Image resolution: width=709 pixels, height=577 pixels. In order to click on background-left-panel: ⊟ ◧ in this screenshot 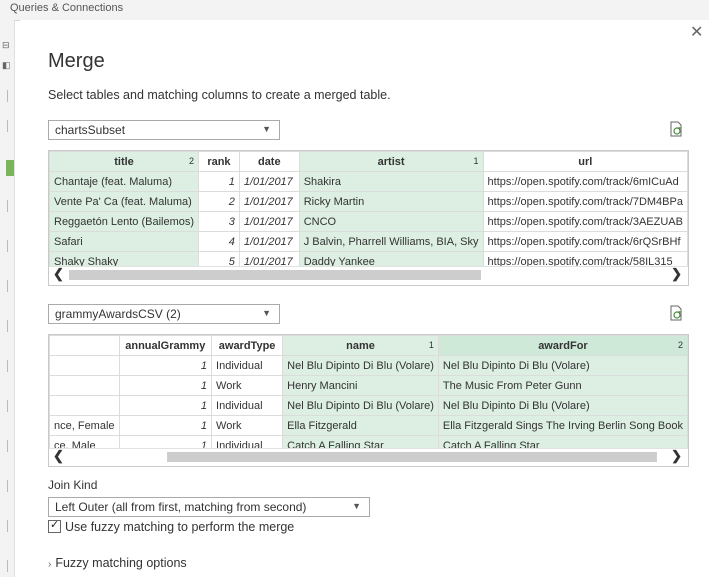, I will do `click(7, 298)`.